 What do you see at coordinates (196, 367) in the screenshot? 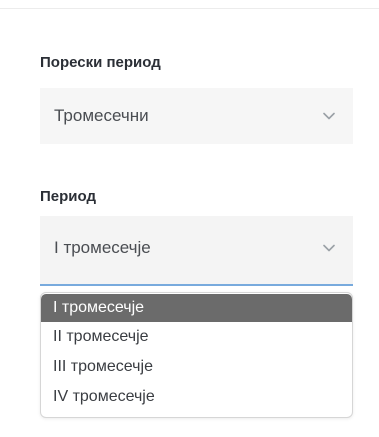
I see `period-option-3: III тромесечје` at bounding box center [196, 367].